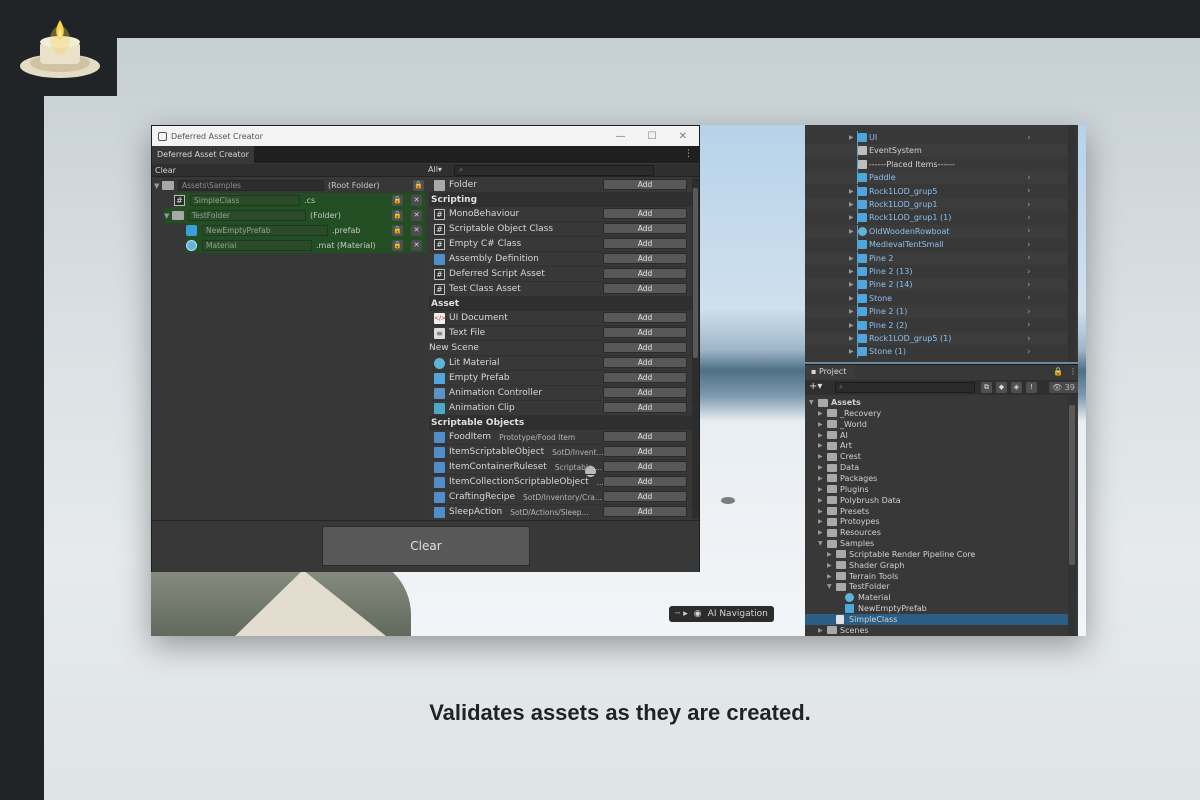 Image resolution: width=1200 pixels, height=800 pixels. Describe the element at coordinates (426, 546) in the screenshot. I see `clear-button: Clear` at that location.